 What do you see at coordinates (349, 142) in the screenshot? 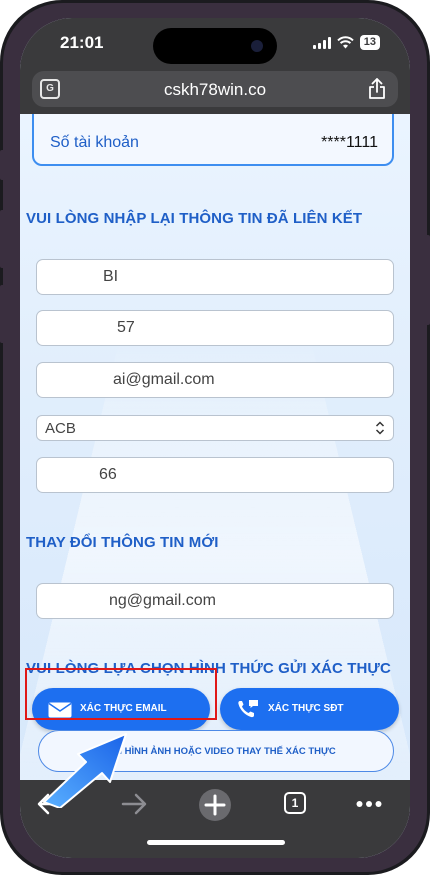
I see `account-number-value: ****1111` at bounding box center [349, 142].